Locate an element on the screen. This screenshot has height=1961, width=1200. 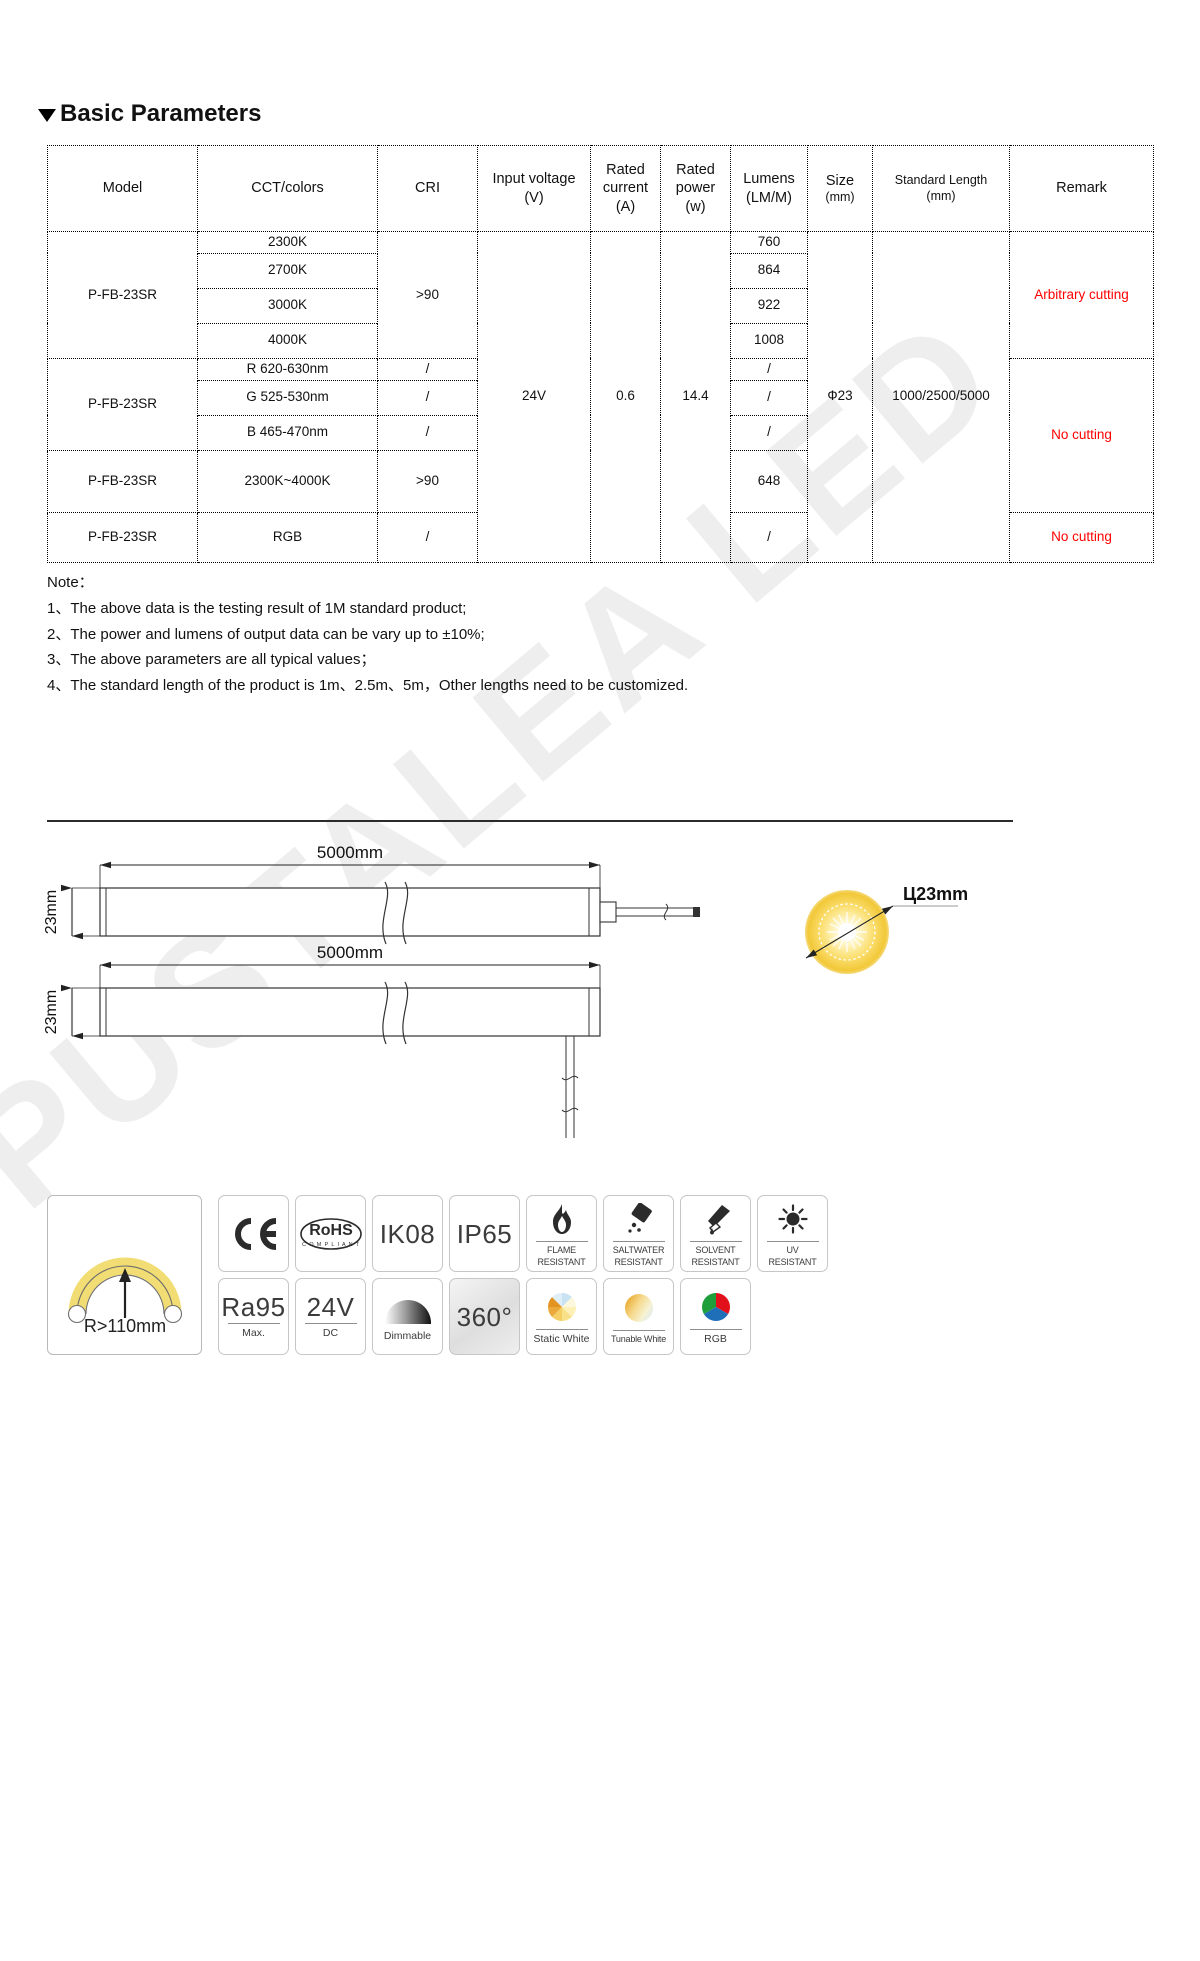
rohs-badge: RoHS C O M P L I A N T is located at coordinates (330, 1233).